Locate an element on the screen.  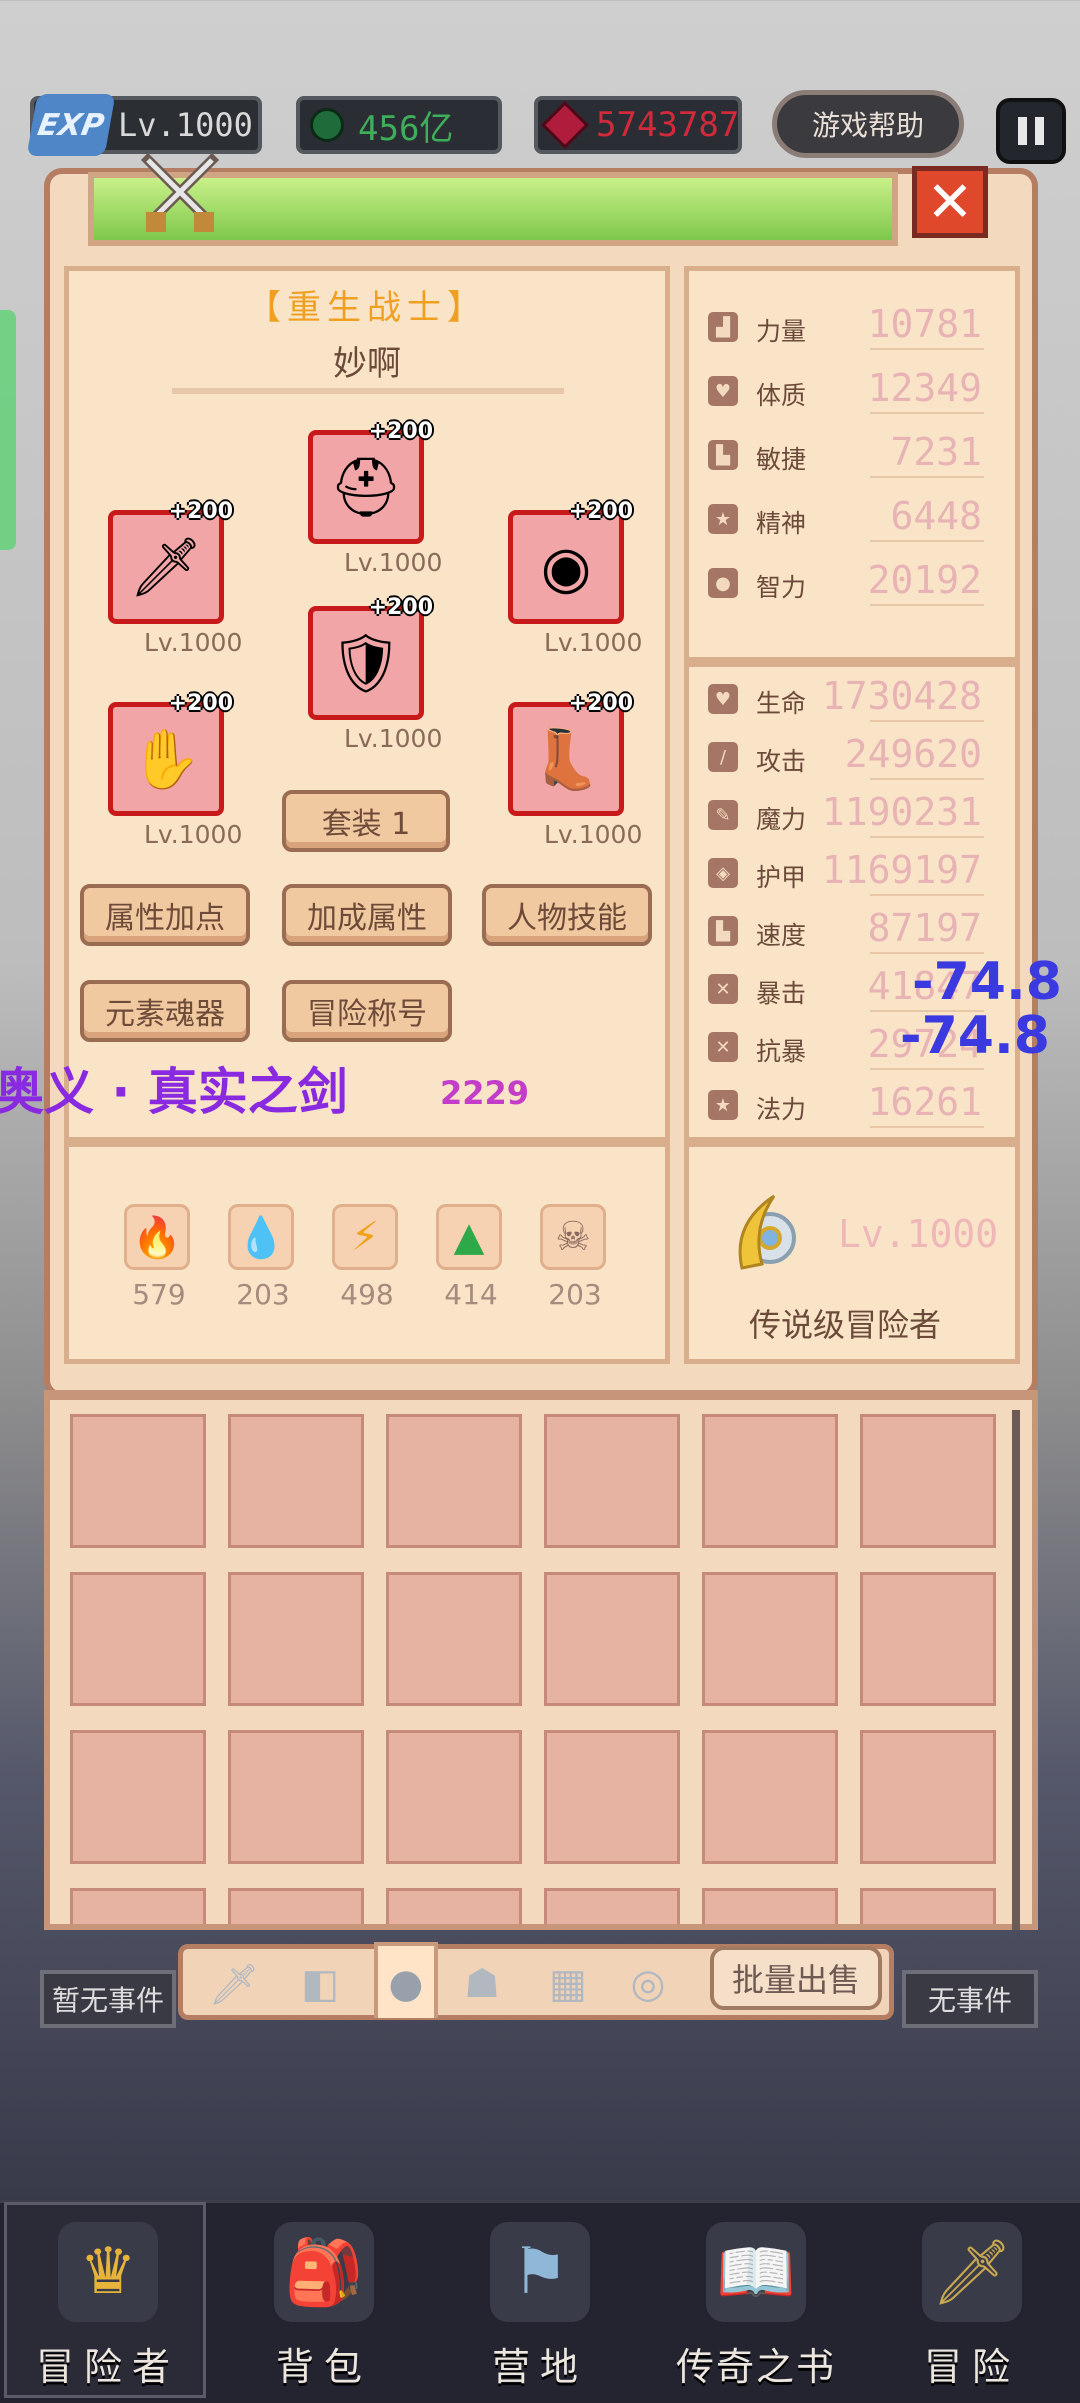
round-shield-icon: ◉ is located at coordinates (566, 567).